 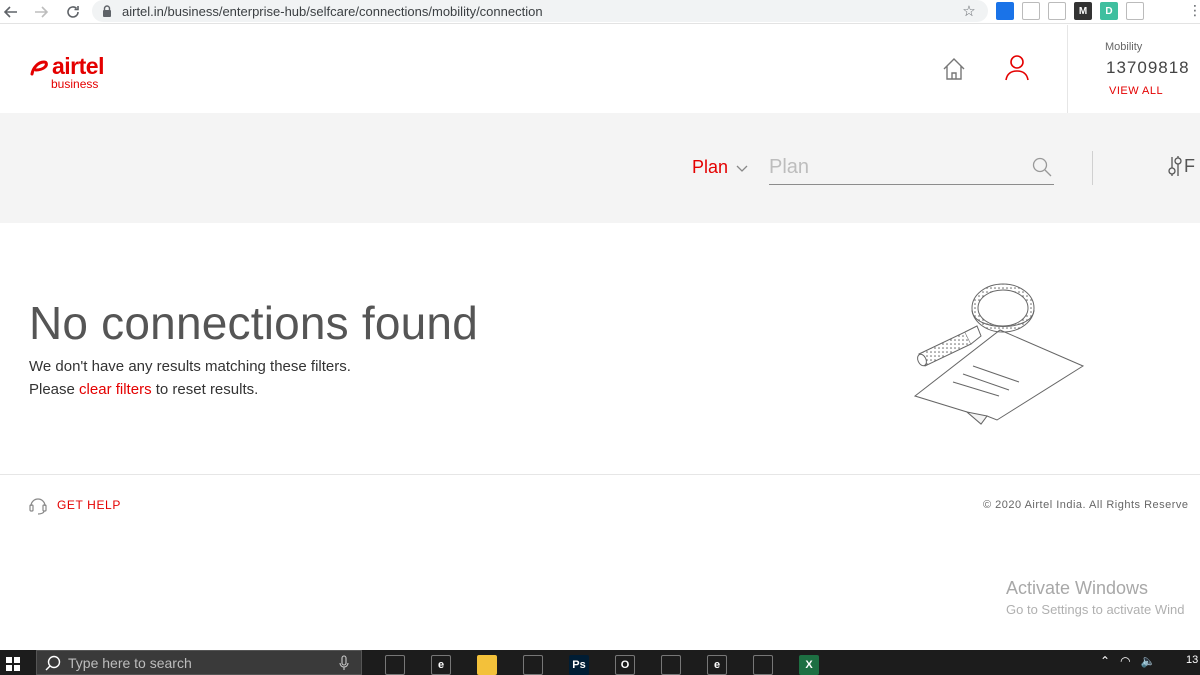 I want to click on reload-button, so click(x=73, y=12).